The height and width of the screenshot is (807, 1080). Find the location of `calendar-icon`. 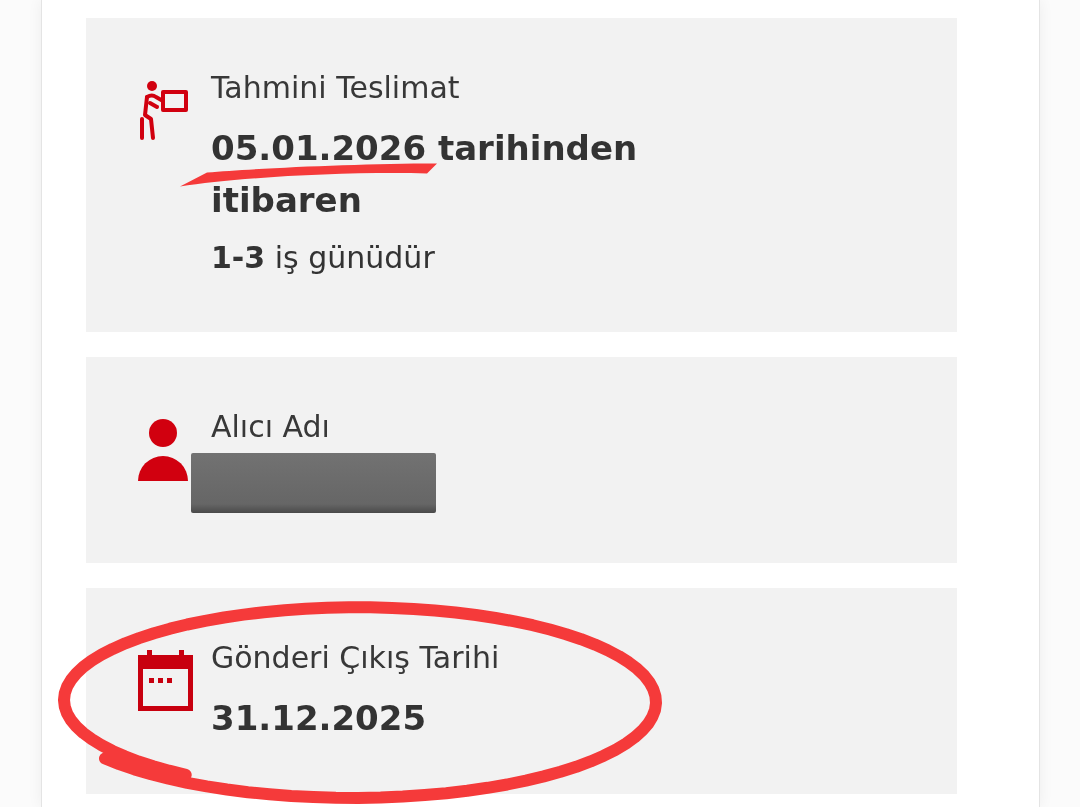

calendar-icon is located at coordinates (165, 680).